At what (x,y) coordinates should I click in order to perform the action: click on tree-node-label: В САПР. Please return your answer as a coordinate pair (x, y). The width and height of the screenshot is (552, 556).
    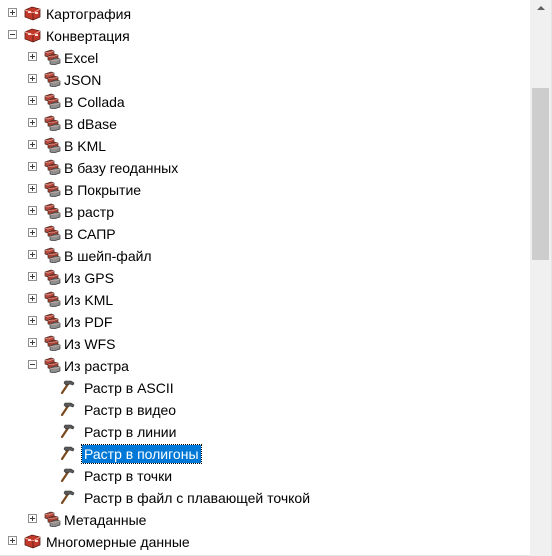
    Looking at the image, I should click on (90, 234).